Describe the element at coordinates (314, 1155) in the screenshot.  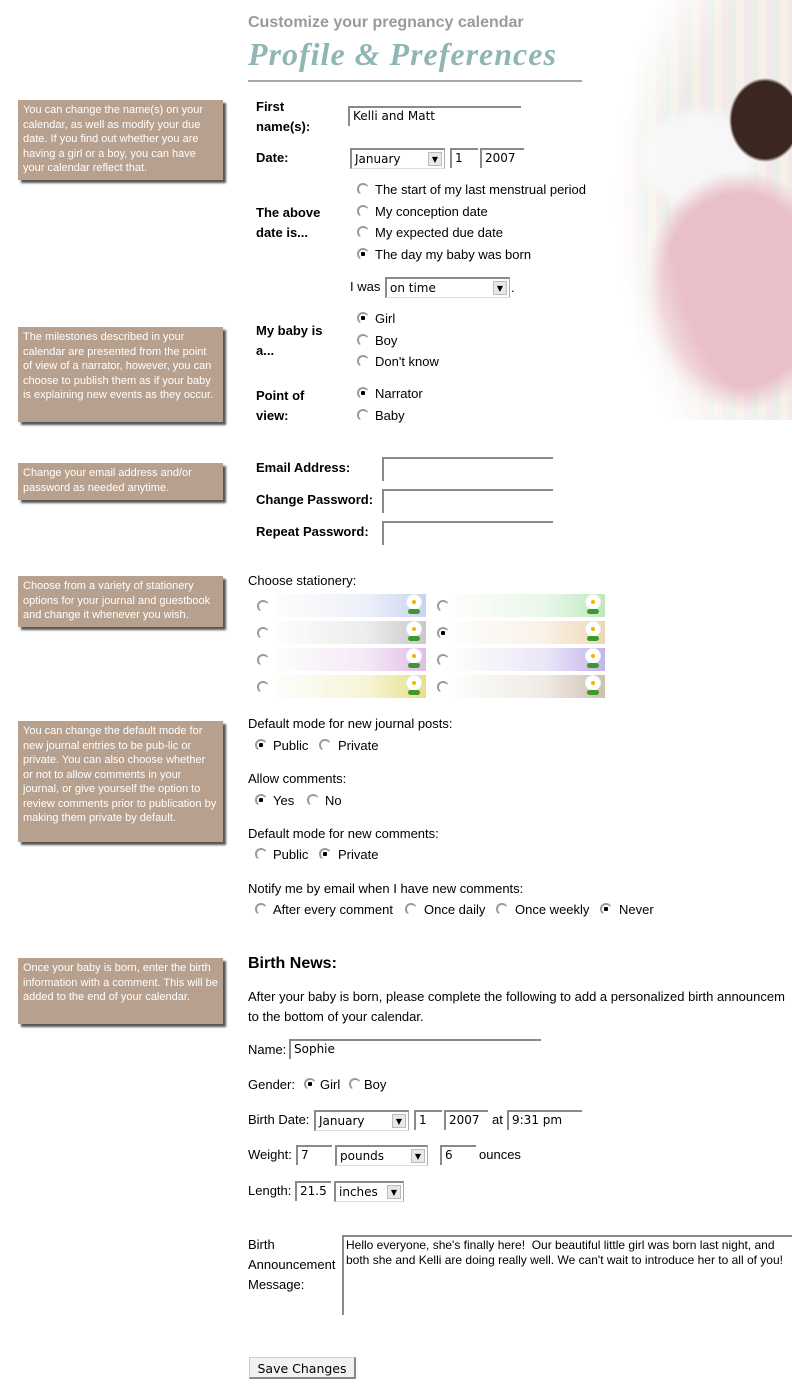
I see `weight-pounds-input: 7` at that location.